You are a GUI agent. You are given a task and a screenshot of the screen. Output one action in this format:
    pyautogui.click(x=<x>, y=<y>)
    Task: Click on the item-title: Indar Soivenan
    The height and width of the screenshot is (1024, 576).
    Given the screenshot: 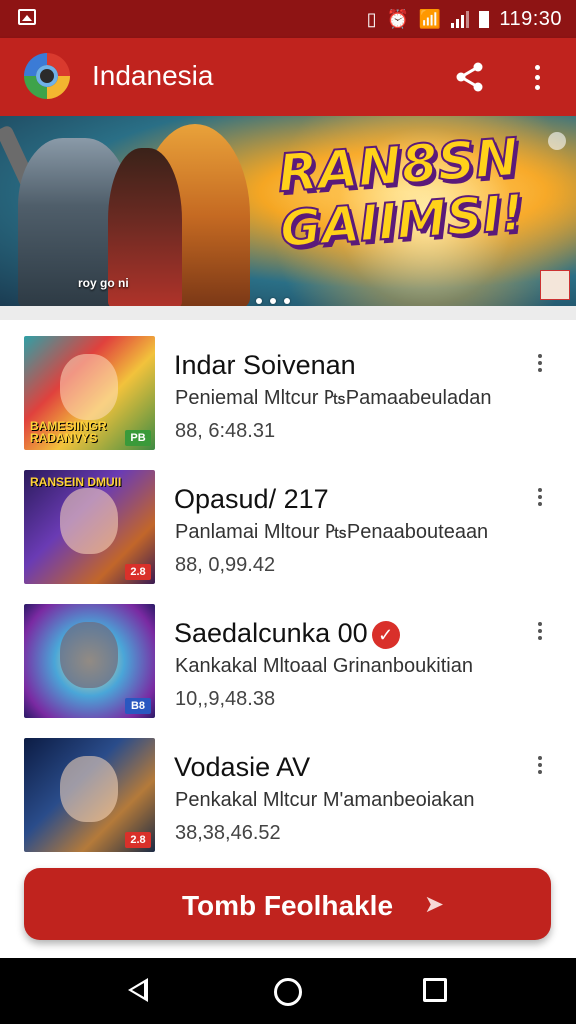 What is the action you would take?
    pyautogui.click(x=265, y=365)
    